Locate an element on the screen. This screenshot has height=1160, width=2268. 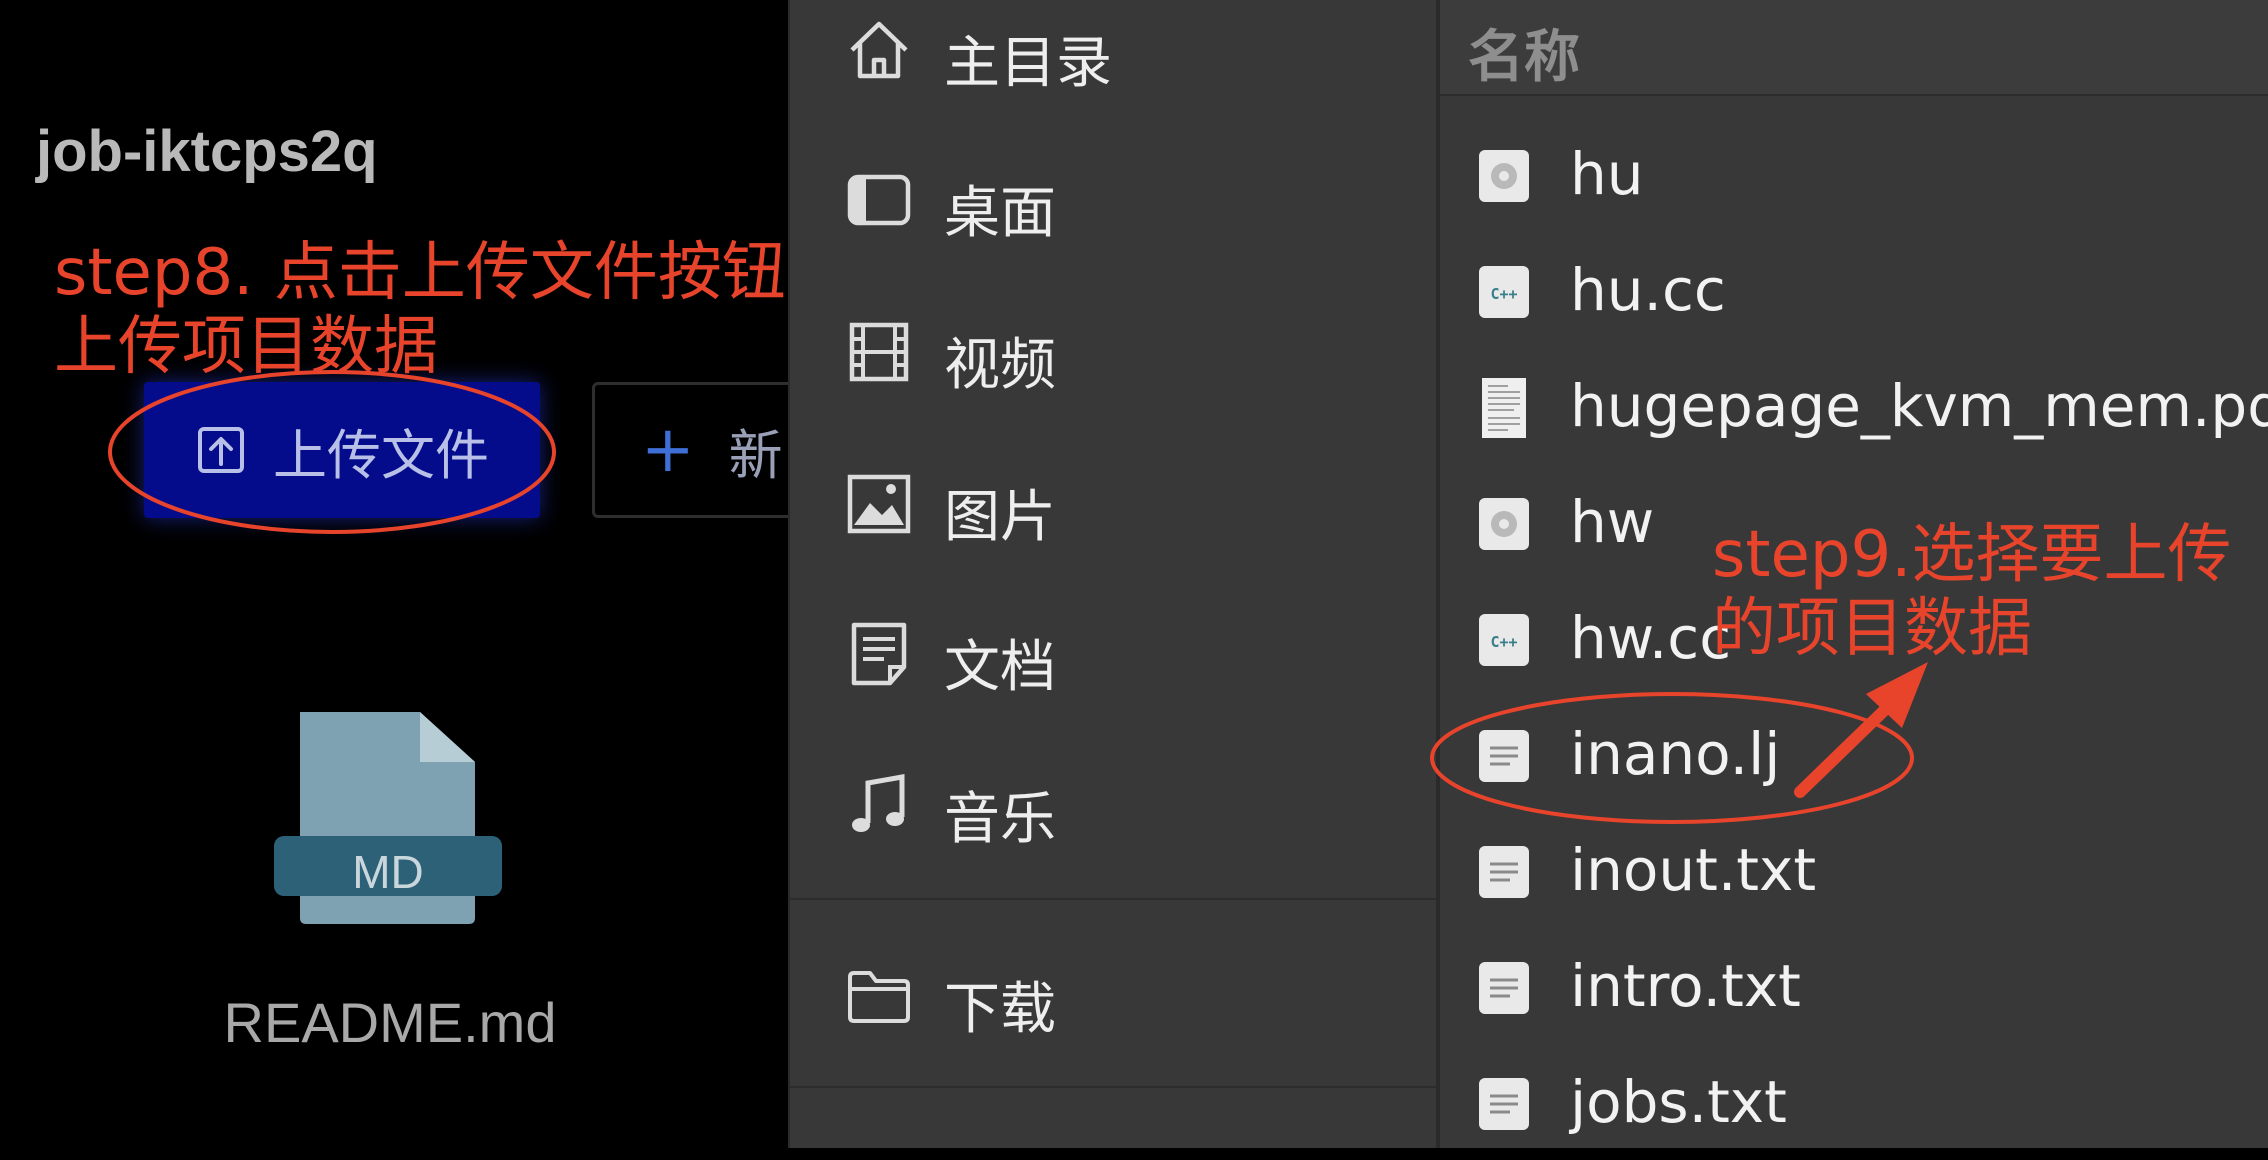
file-row: jobs.txt is located at coordinates (1854, 1102).